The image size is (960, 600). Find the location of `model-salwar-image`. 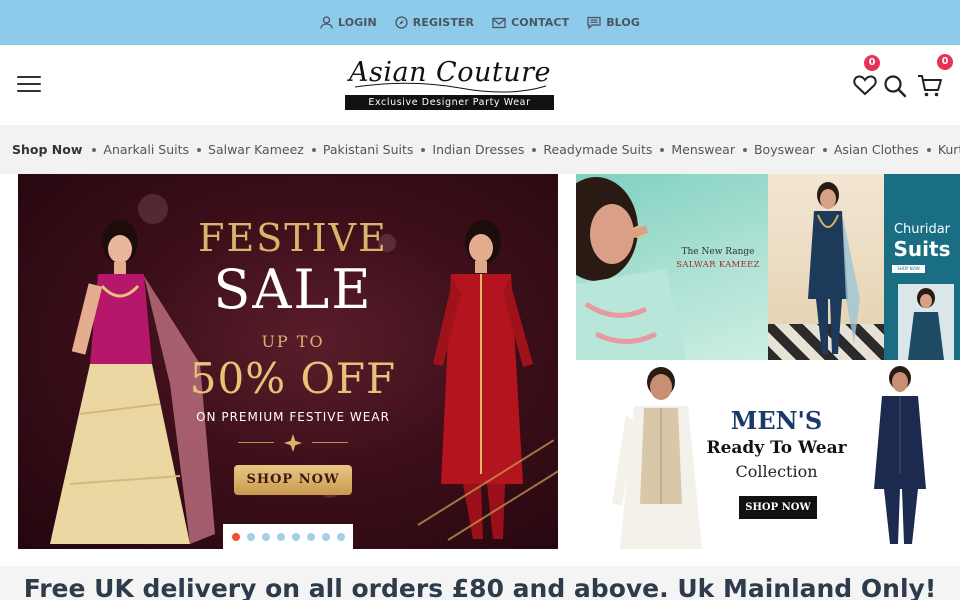

model-salwar-image is located at coordinates (631, 268).